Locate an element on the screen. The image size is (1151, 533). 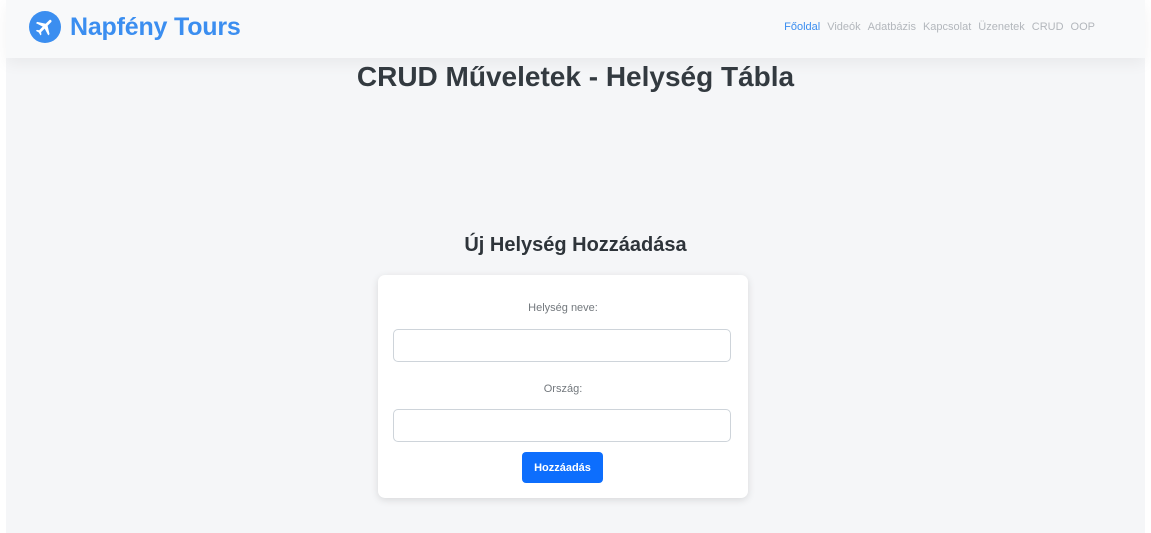
city-name-label: Helység neve: is located at coordinates (563, 308).